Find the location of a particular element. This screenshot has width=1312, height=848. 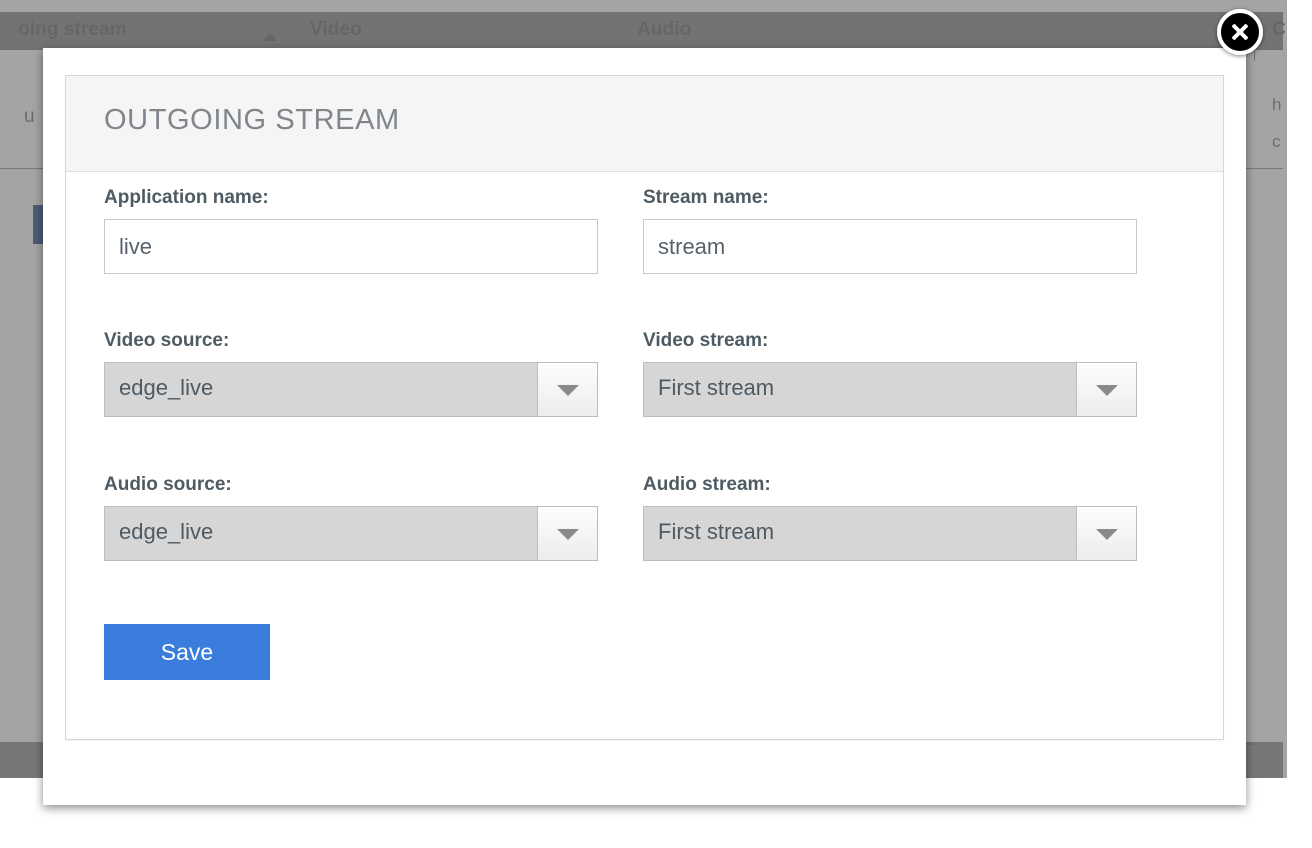

audio-source-value: edge_live is located at coordinates (166, 531).